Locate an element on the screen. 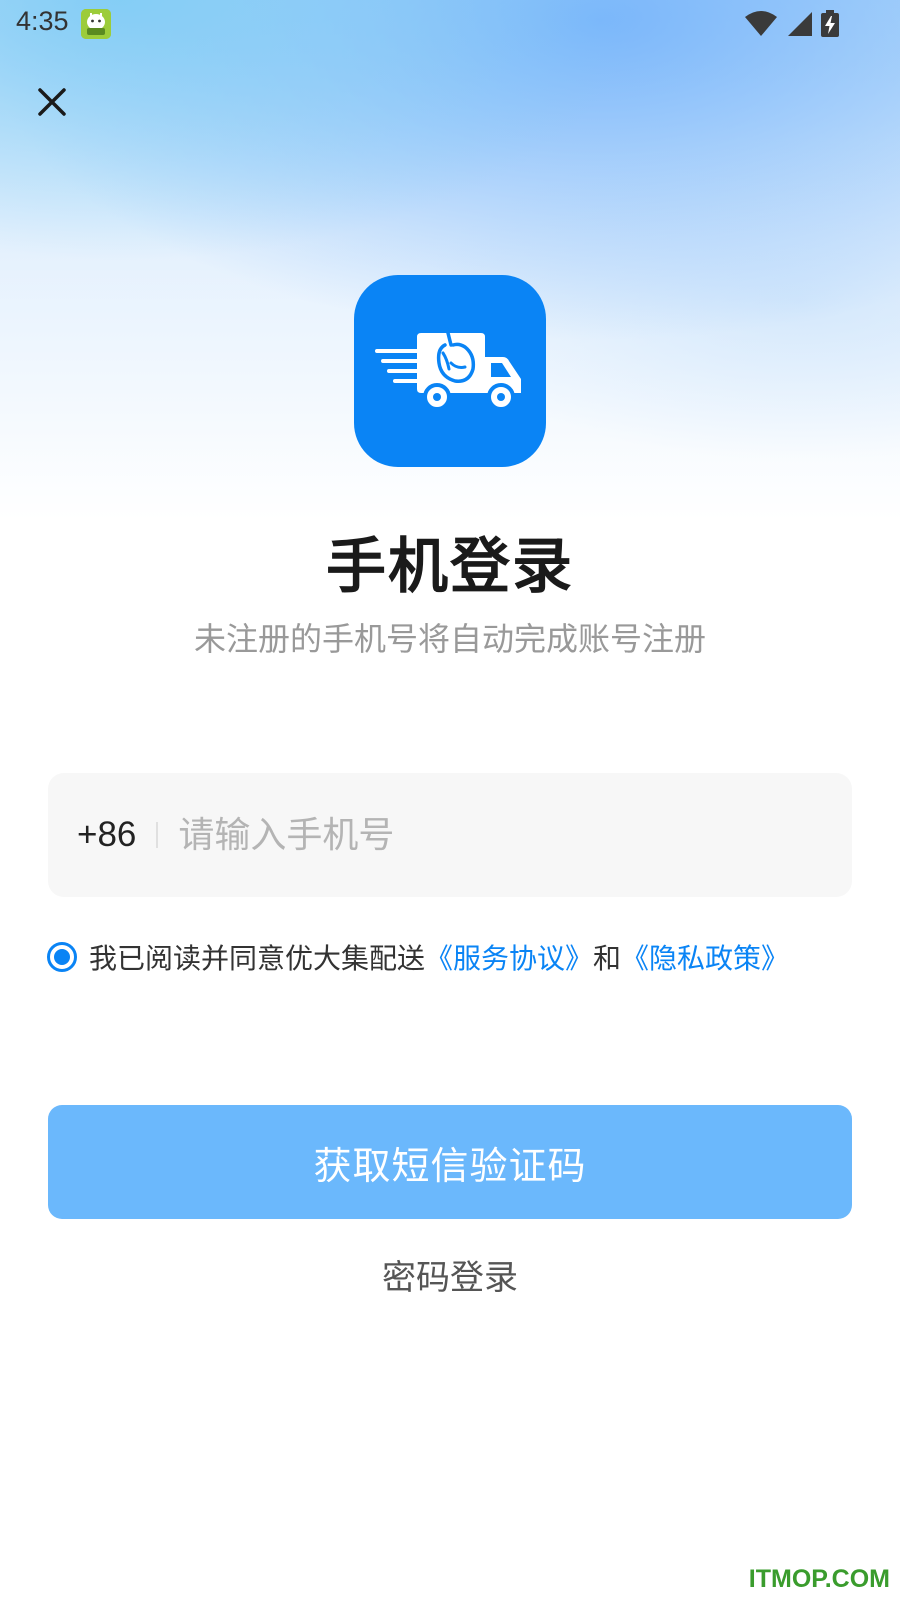  wifi-icon is located at coordinates (761, 26).